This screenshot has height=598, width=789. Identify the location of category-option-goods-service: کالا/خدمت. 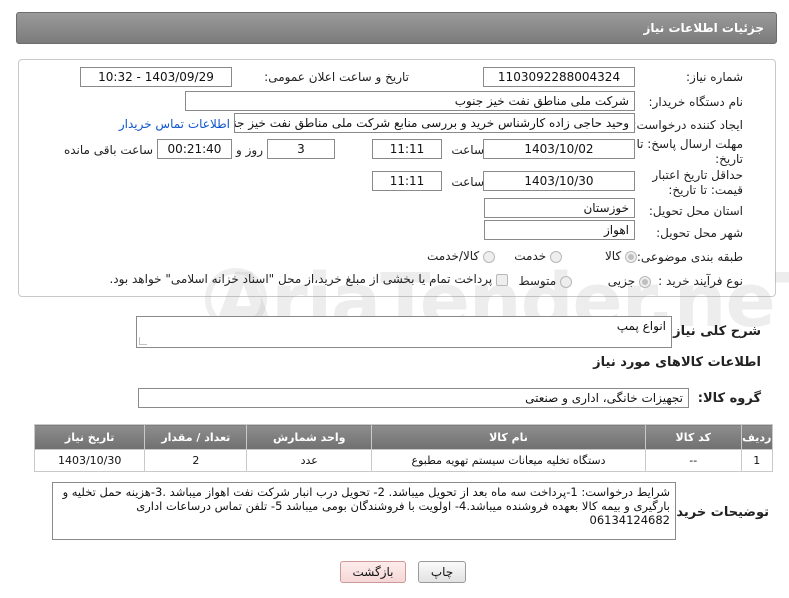
(461, 256).